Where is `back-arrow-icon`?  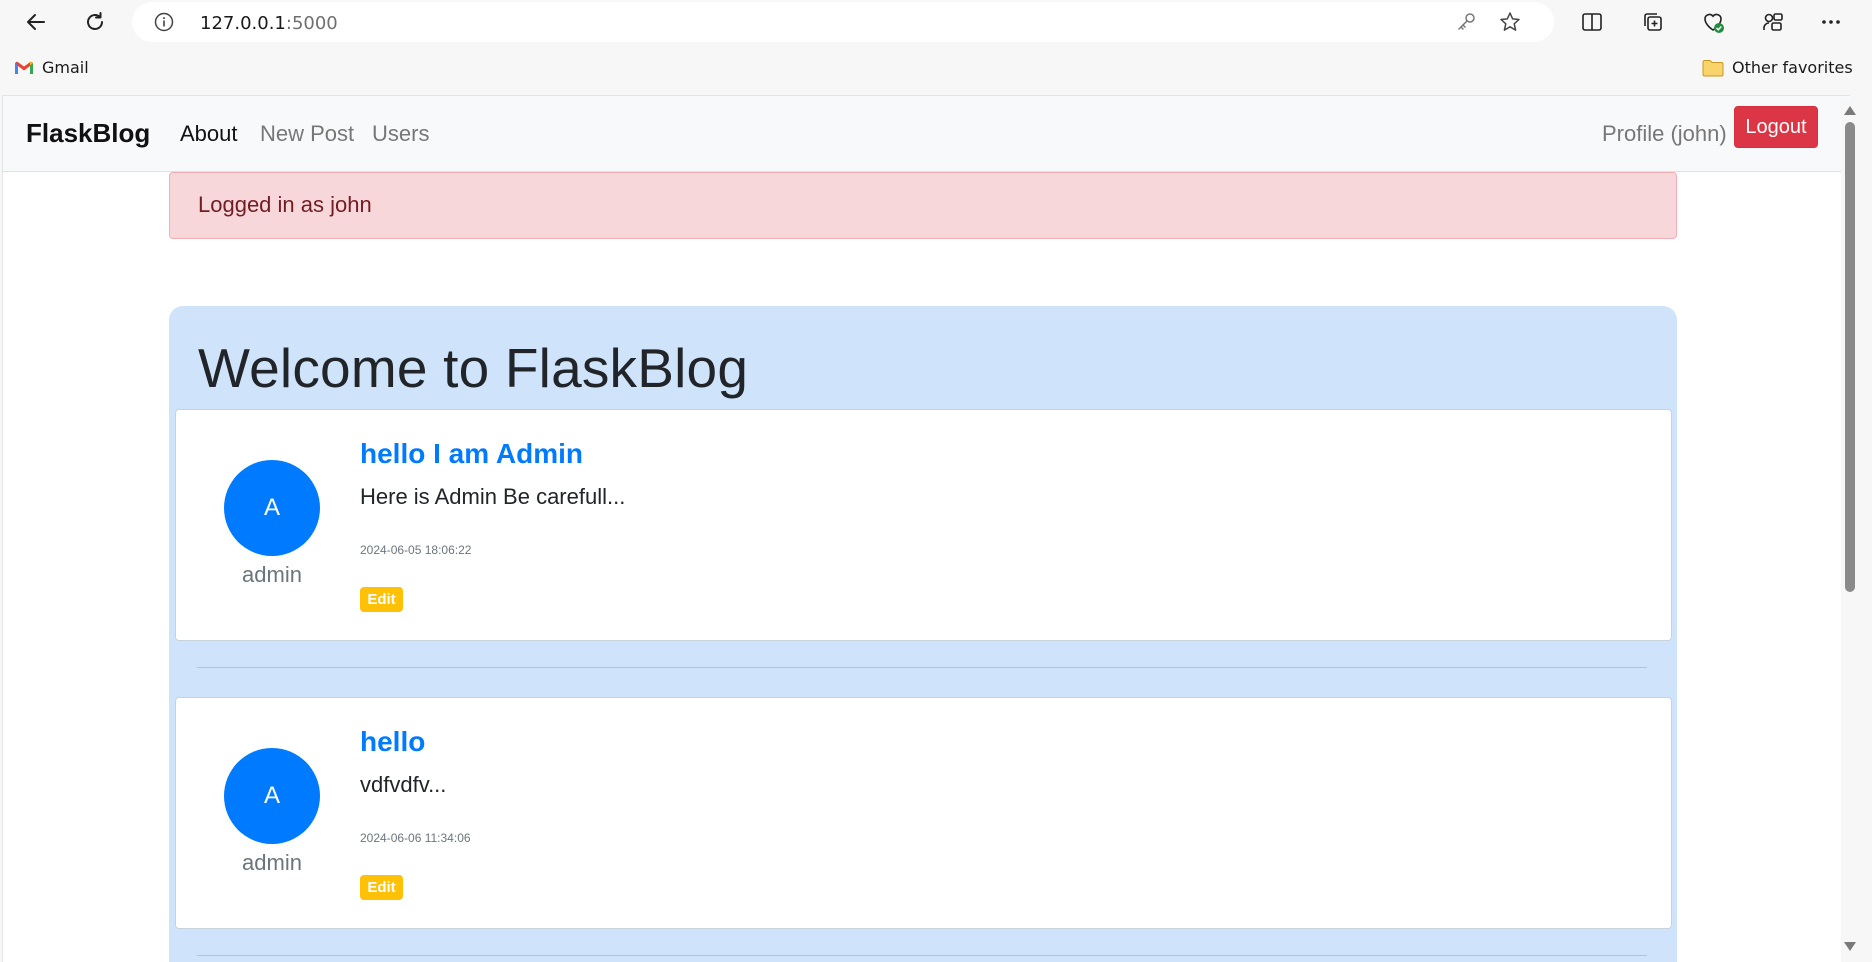
back-arrow-icon is located at coordinates (36, 22).